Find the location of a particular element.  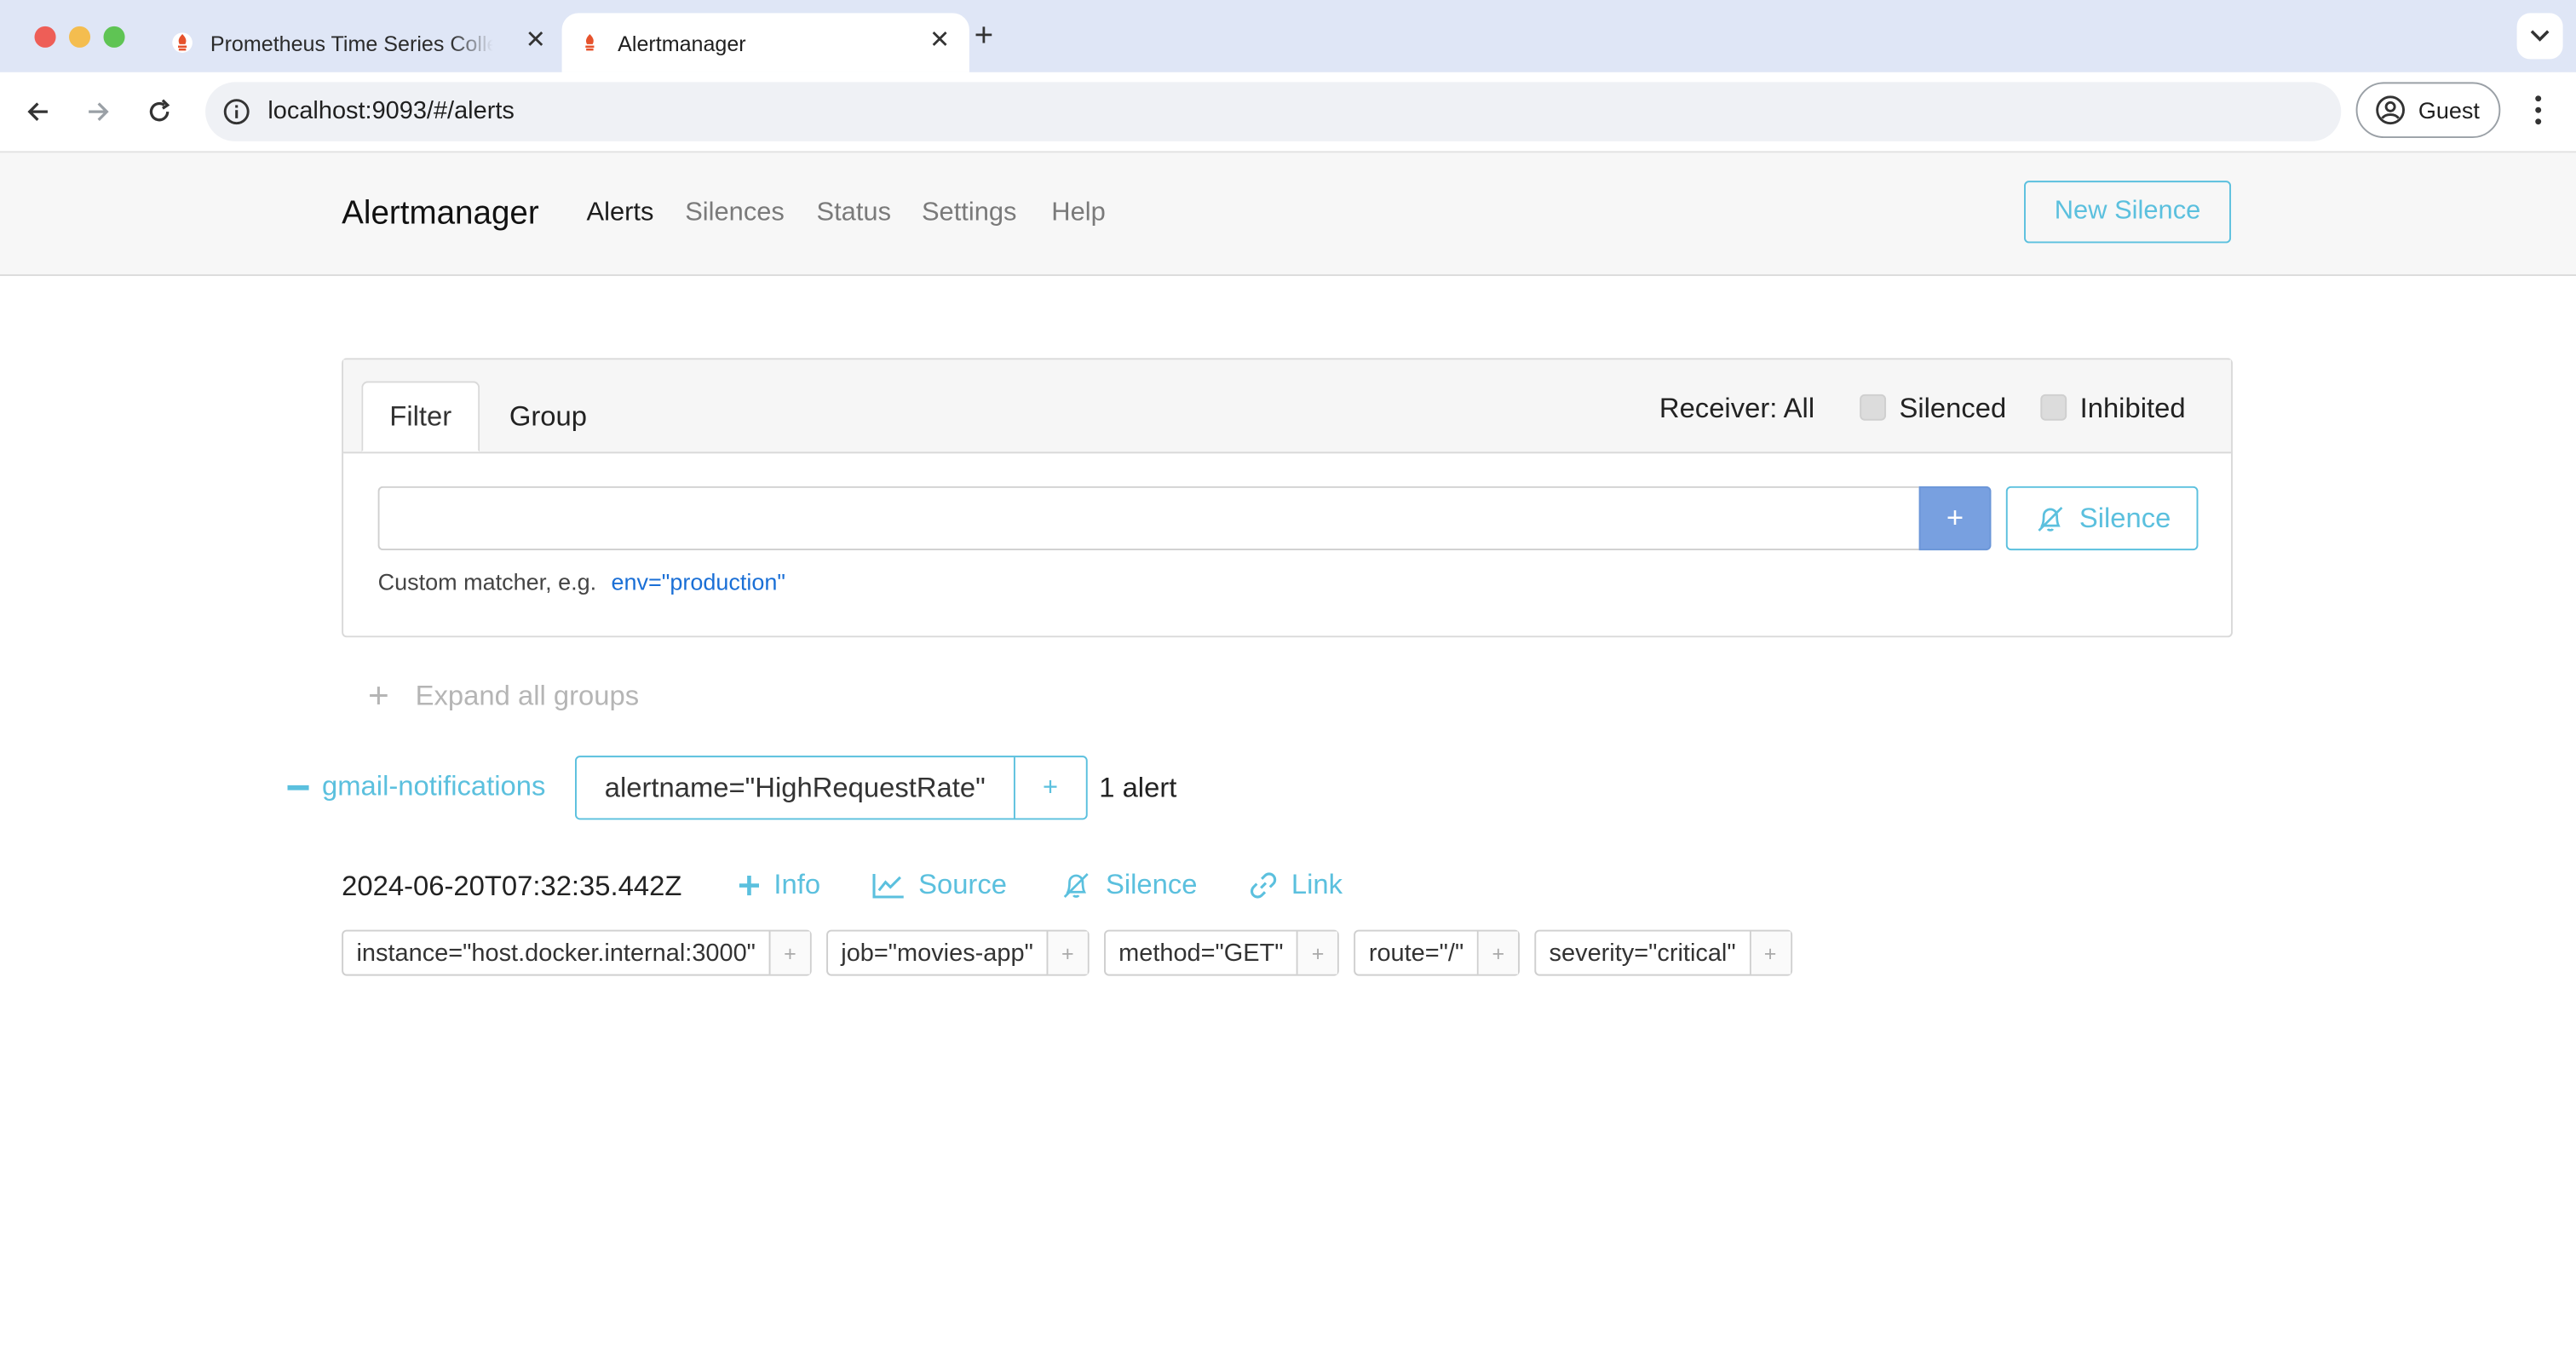

nav-link-alerts: Alerts is located at coordinates (621, 213).